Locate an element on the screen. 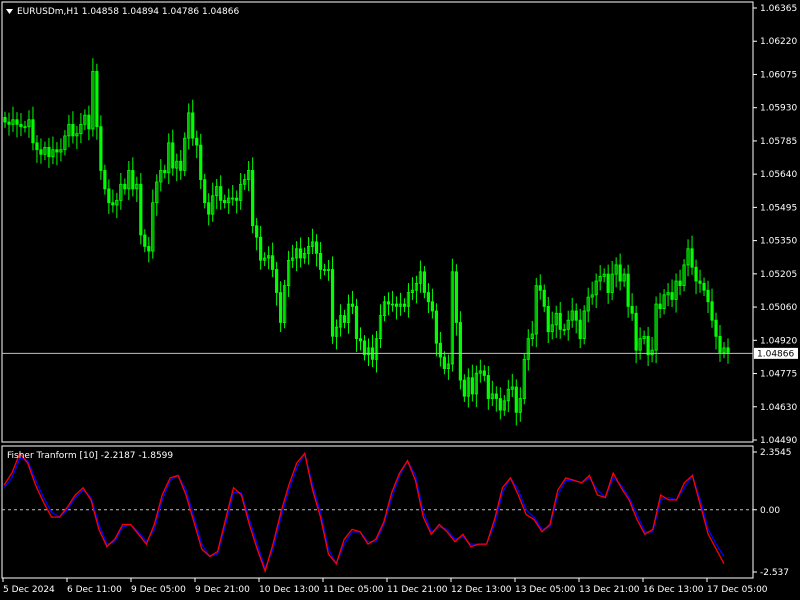 This screenshot has width=800, height=600. price-tick-label: 1.05205 is located at coordinates (778, 275).